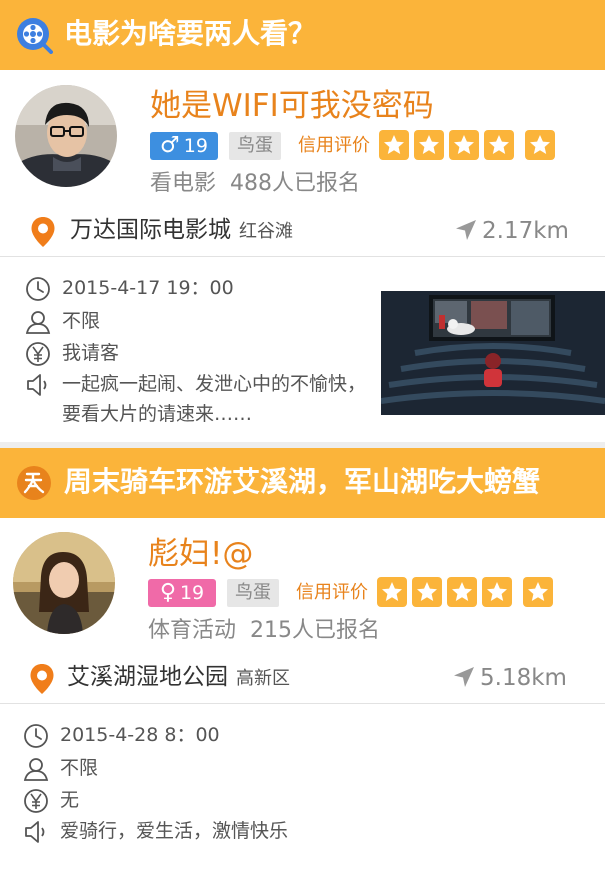  What do you see at coordinates (295, 183) in the screenshot?
I see `signup-count: 488人已报名` at bounding box center [295, 183].